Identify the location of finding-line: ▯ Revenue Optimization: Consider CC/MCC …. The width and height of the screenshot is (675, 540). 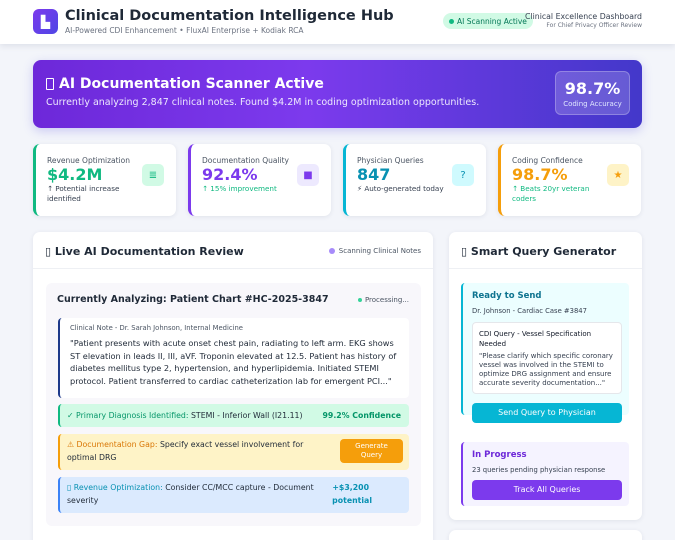
(190, 487).